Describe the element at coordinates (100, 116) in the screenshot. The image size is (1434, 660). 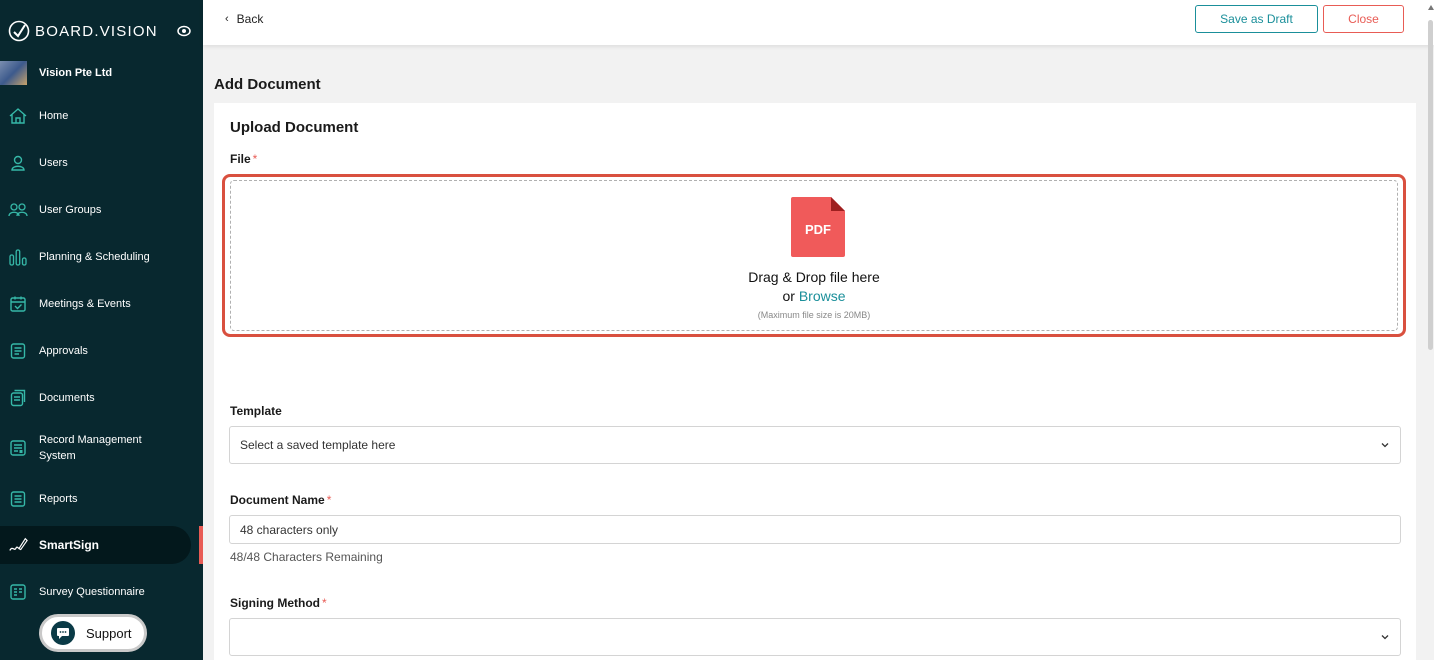
I see `sidebar-item-home: Home` at that location.